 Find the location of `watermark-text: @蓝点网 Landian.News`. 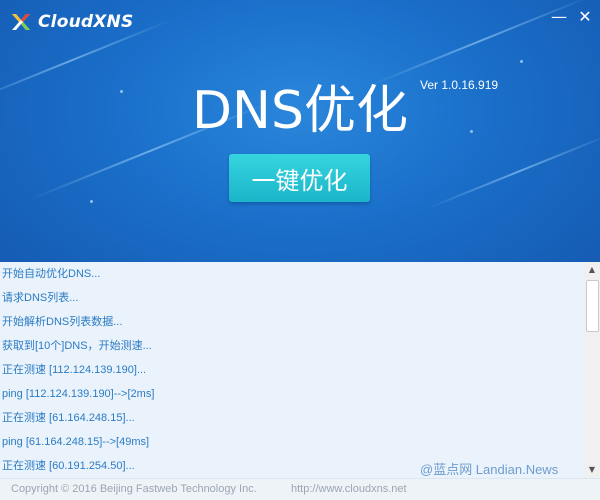

watermark-text: @蓝点网 Landian.News is located at coordinates (489, 469).